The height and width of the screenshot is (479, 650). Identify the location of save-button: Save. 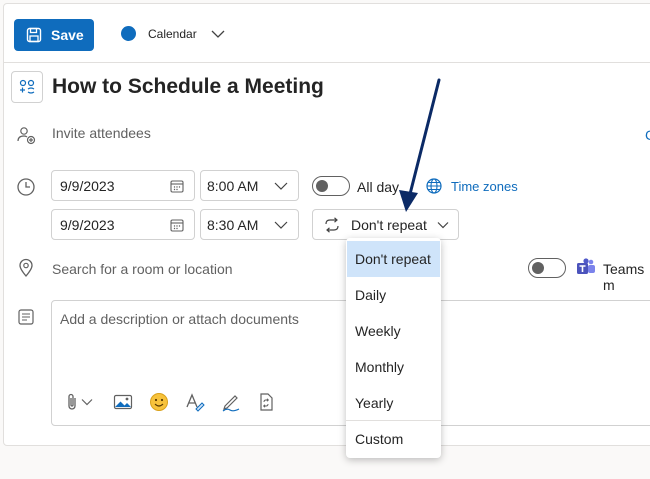
(54, 35).